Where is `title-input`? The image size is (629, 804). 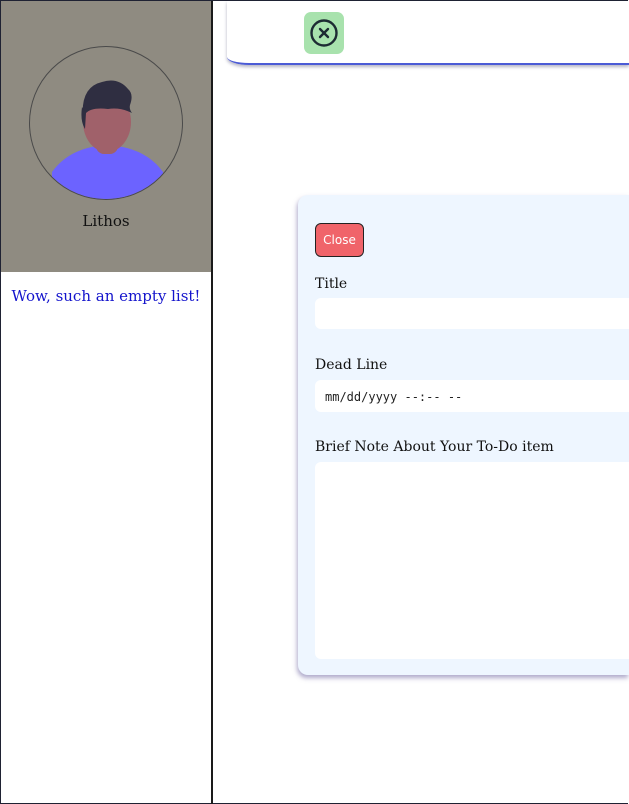 title-input is located at coordinates (472, 313).